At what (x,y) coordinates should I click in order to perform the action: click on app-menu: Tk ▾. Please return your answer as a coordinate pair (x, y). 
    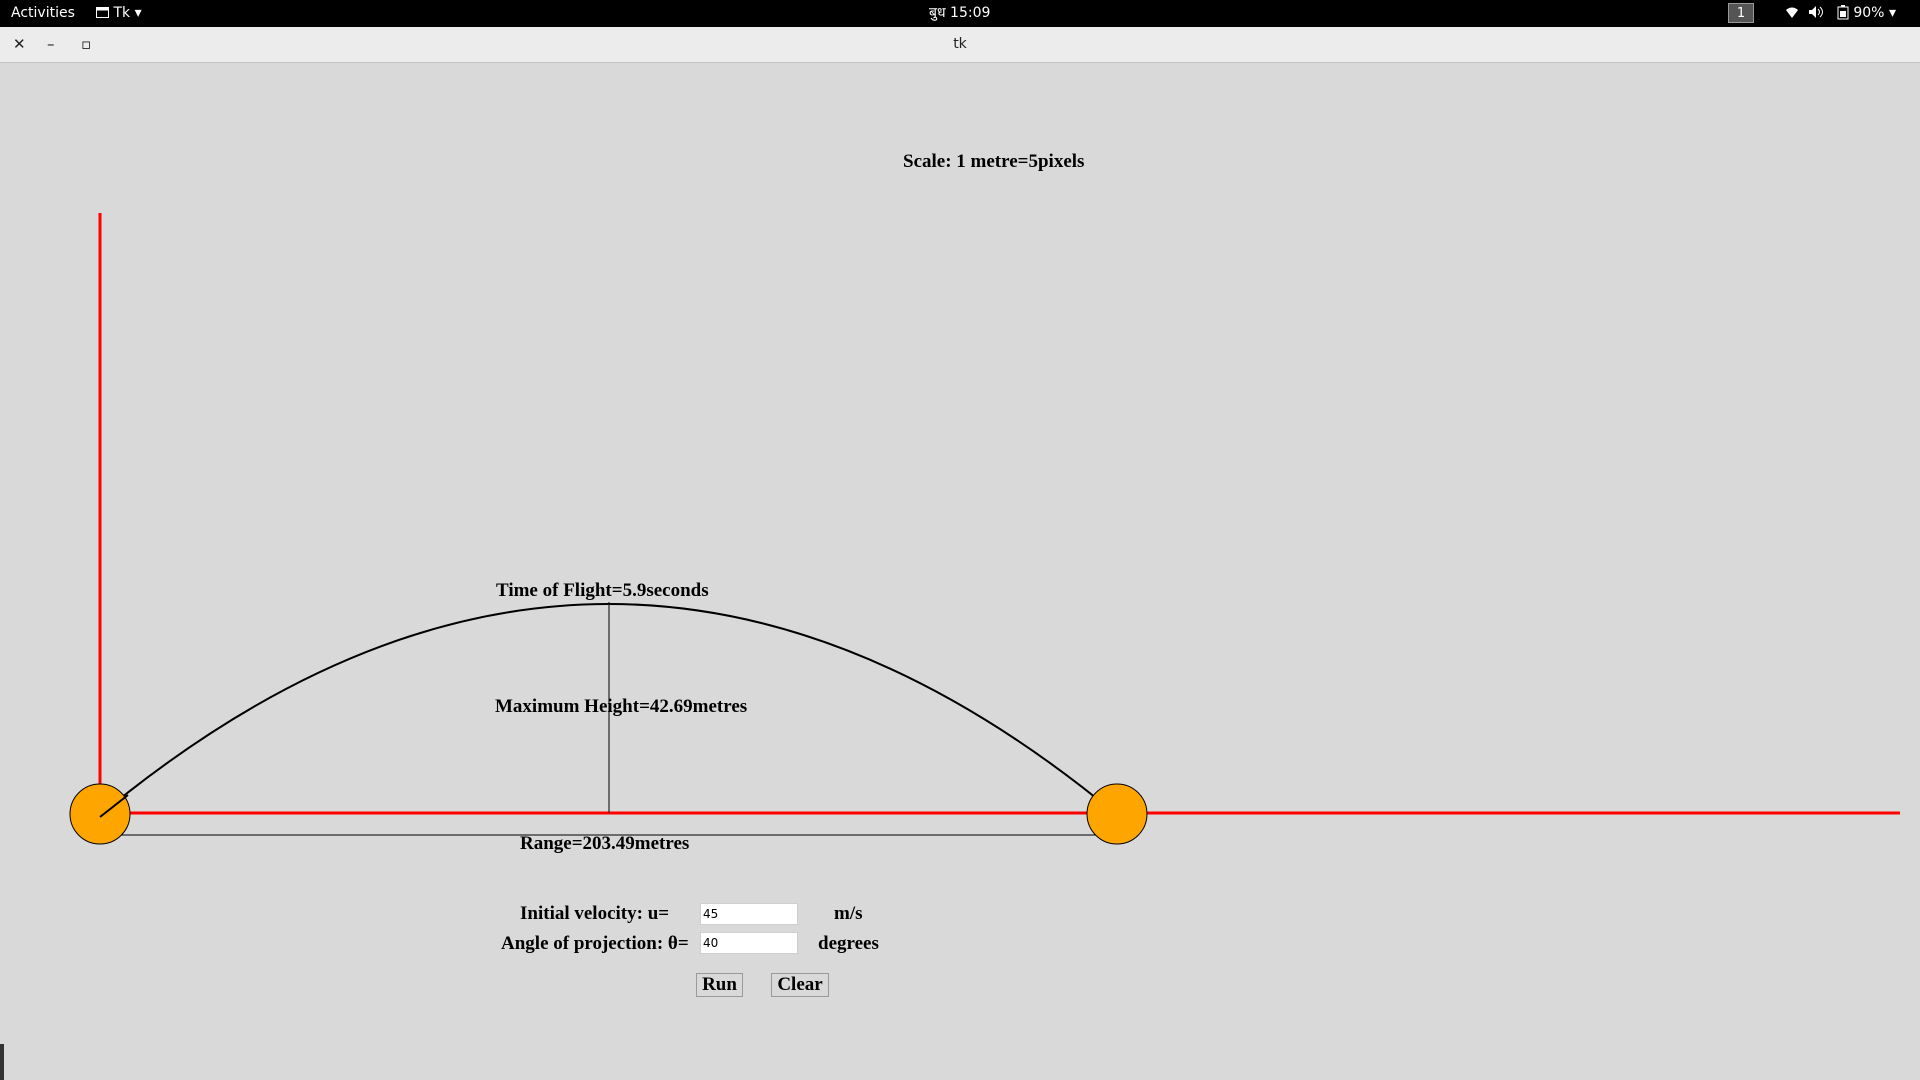
    Looking at the image, I should click on (119, 13).